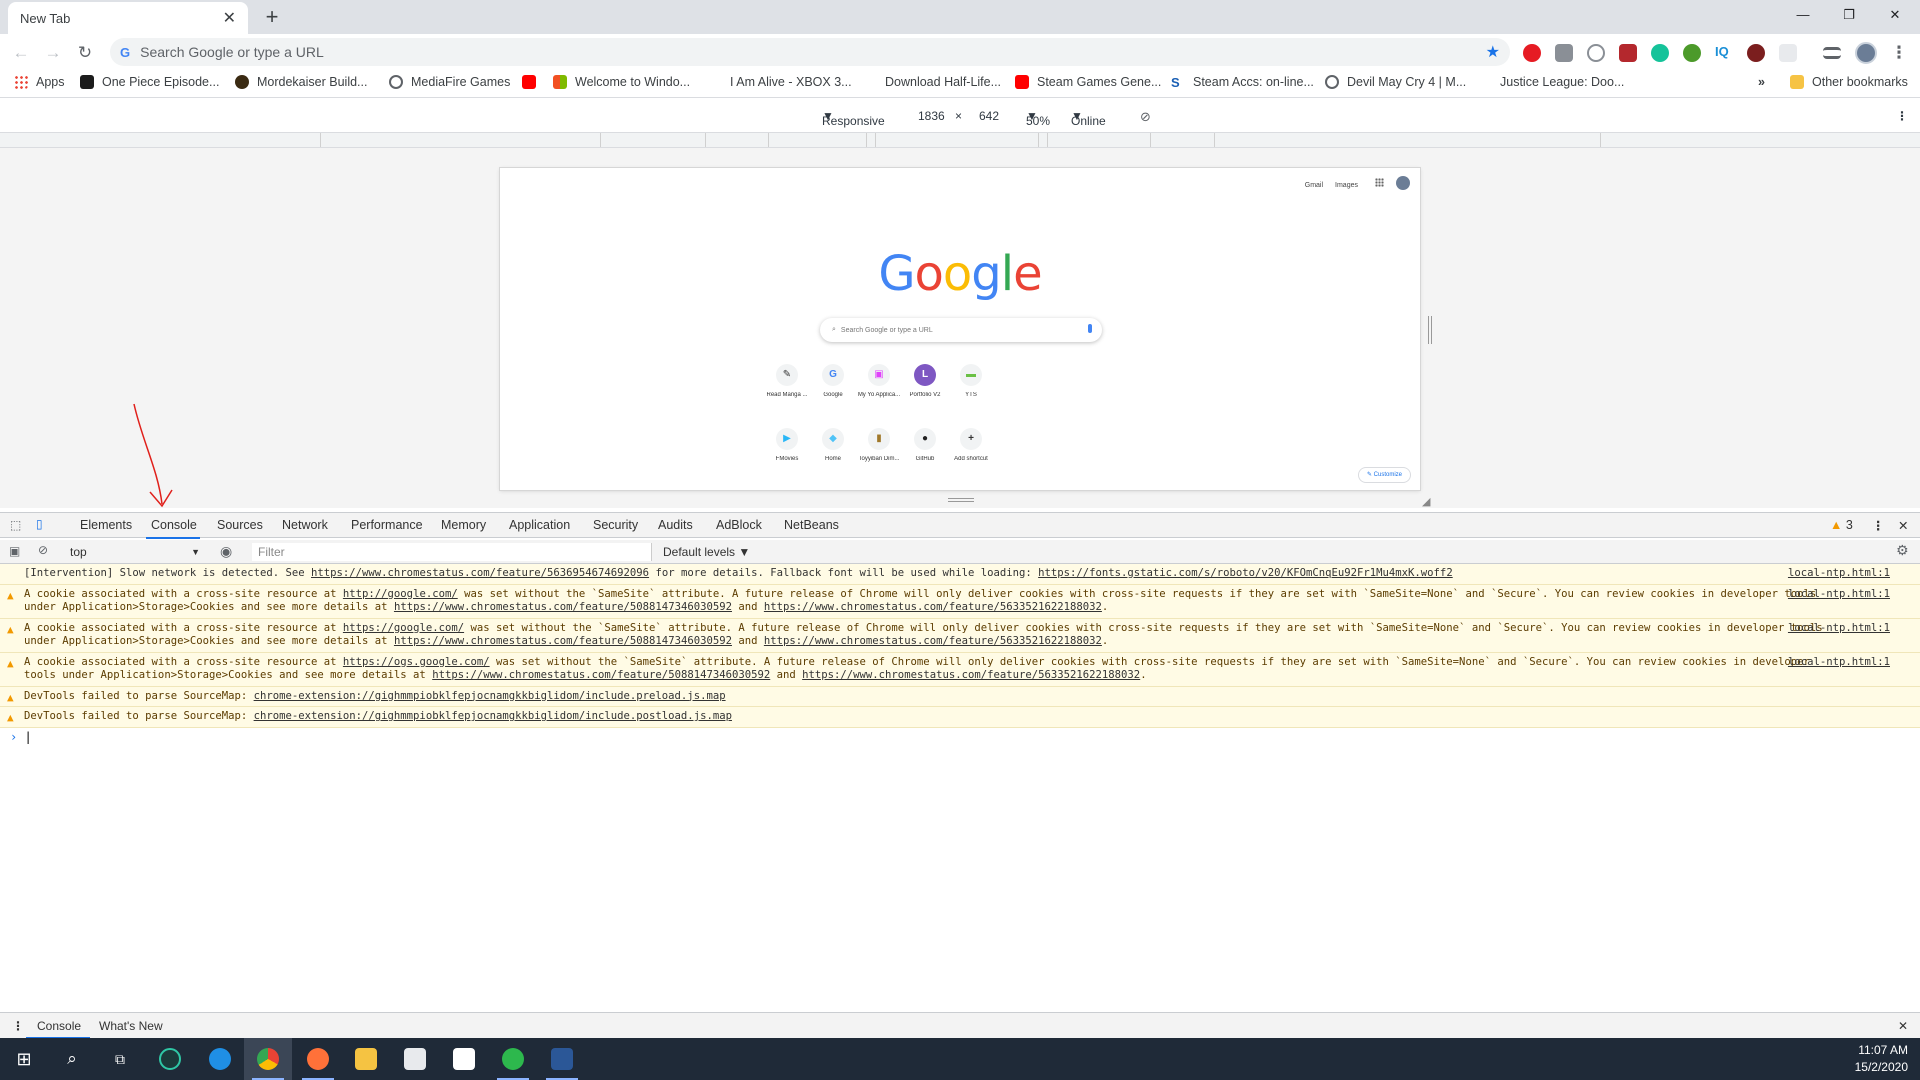 The image size is (1920, 1080). I want to click on devtools-menu-icon: ⋮, so click(1878, 525).